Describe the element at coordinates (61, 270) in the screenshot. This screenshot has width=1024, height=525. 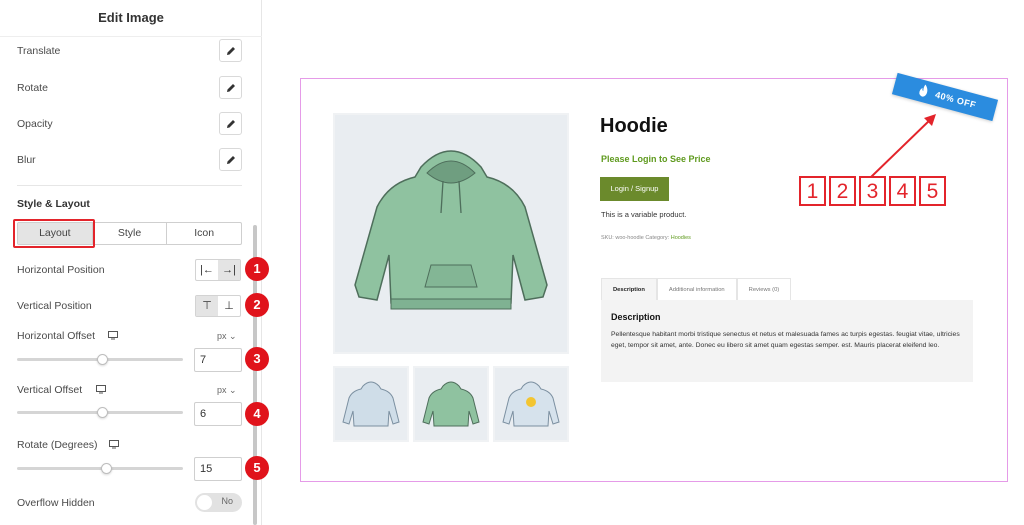
I see `horizontal-position-label: Horizontal Position` at that location.